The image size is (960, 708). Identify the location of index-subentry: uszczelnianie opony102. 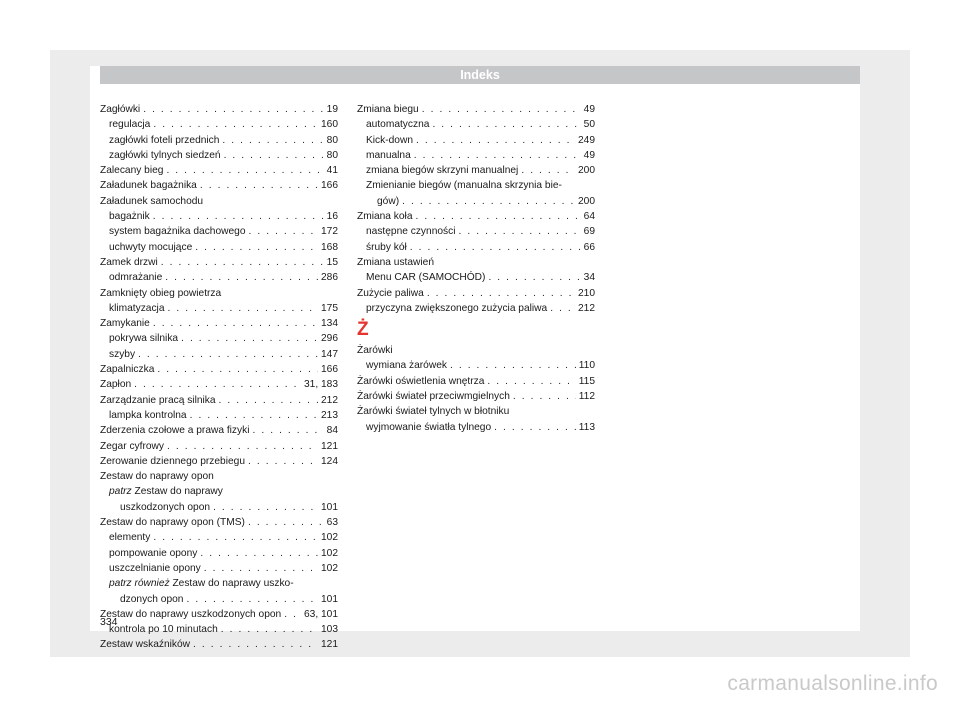
(219, 568).